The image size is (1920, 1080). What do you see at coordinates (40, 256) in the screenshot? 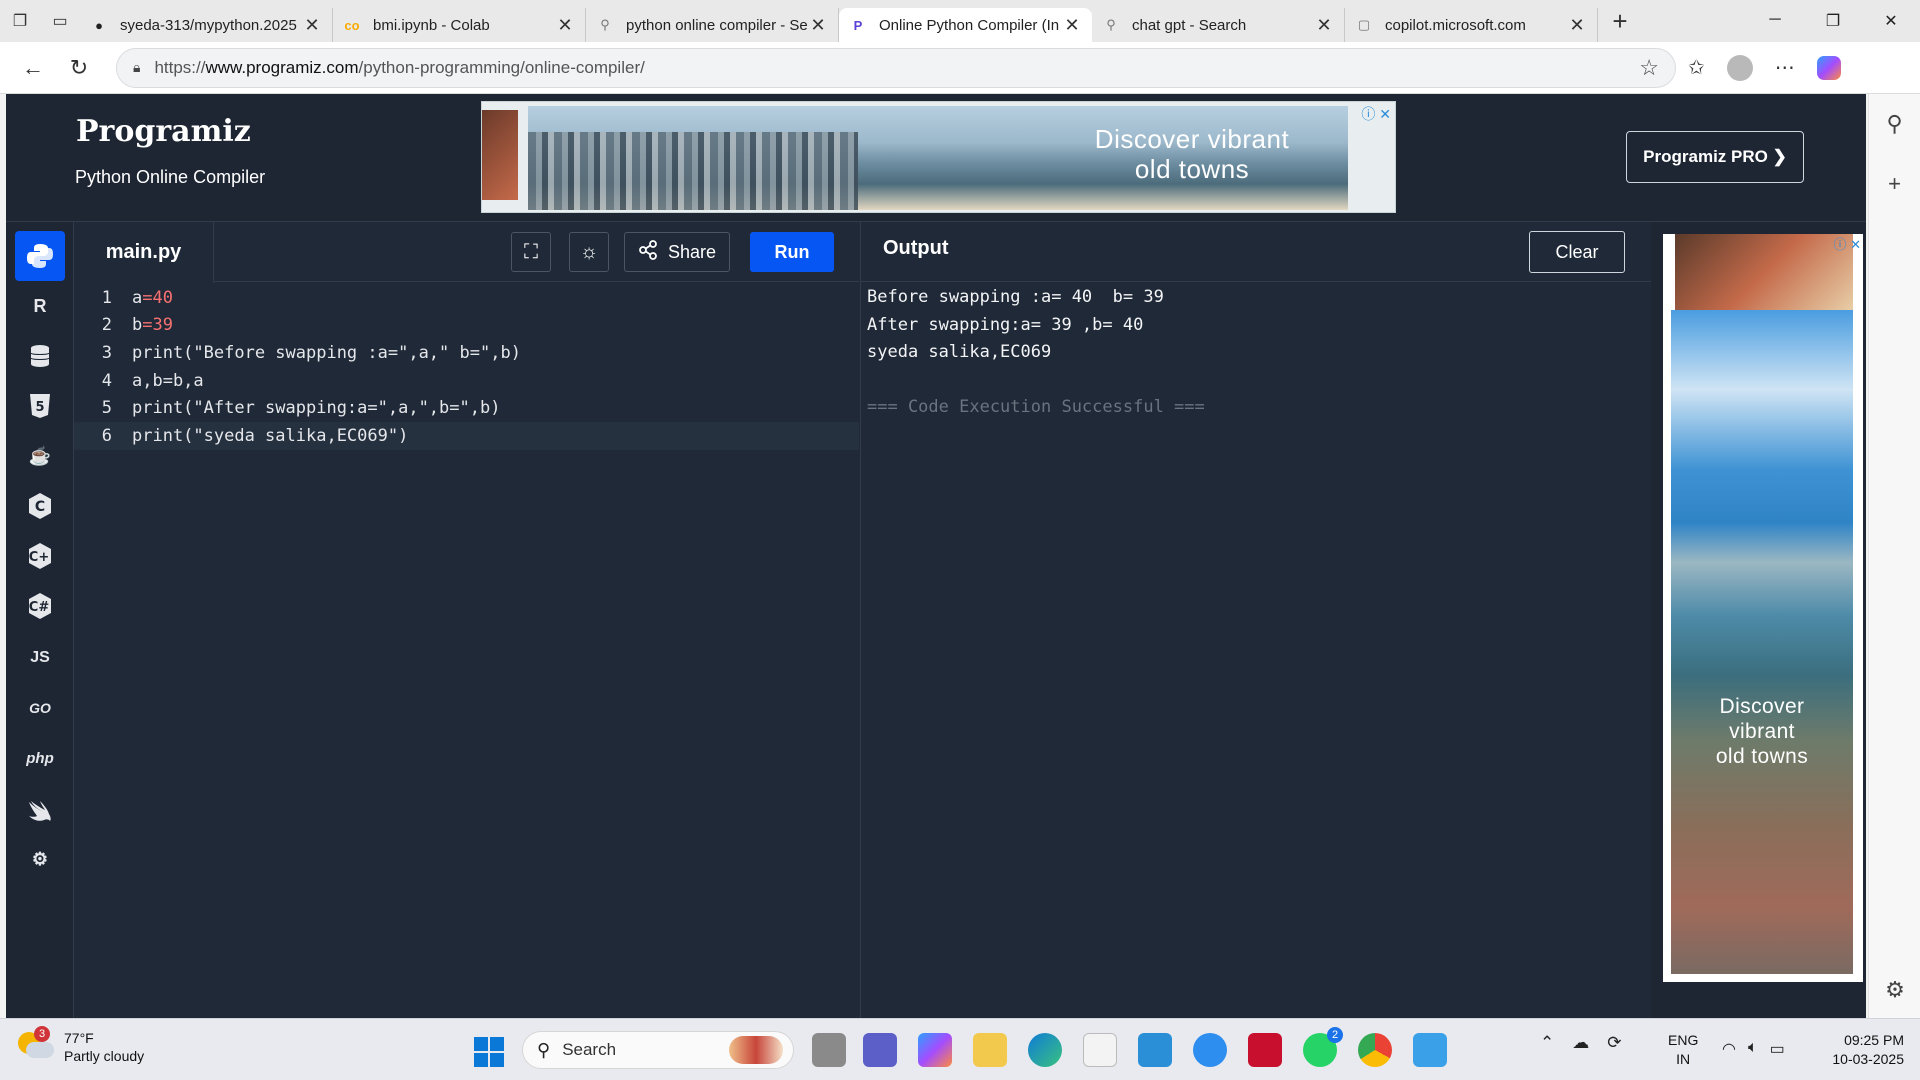
I see `python-icon` at bounding box center [40, 256].